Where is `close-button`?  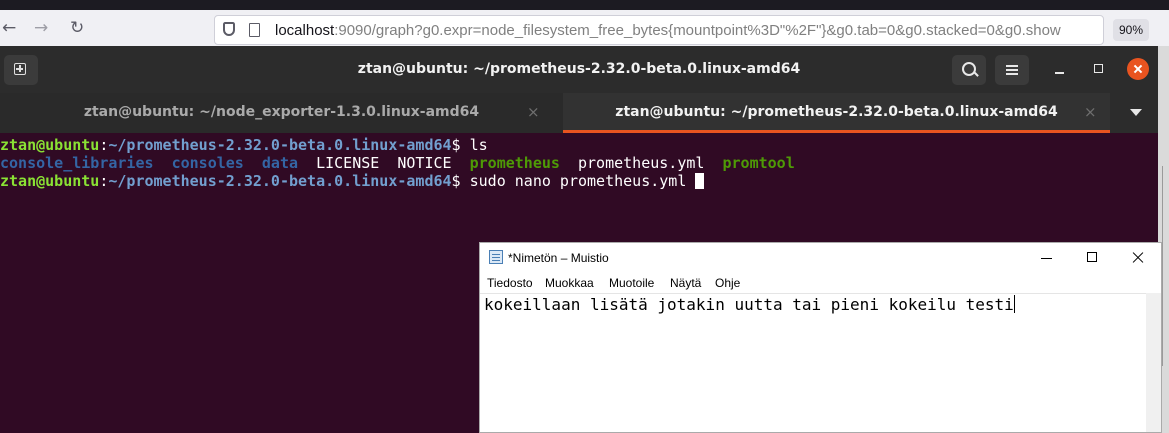
close-button is located at coordinates (1138, 69).